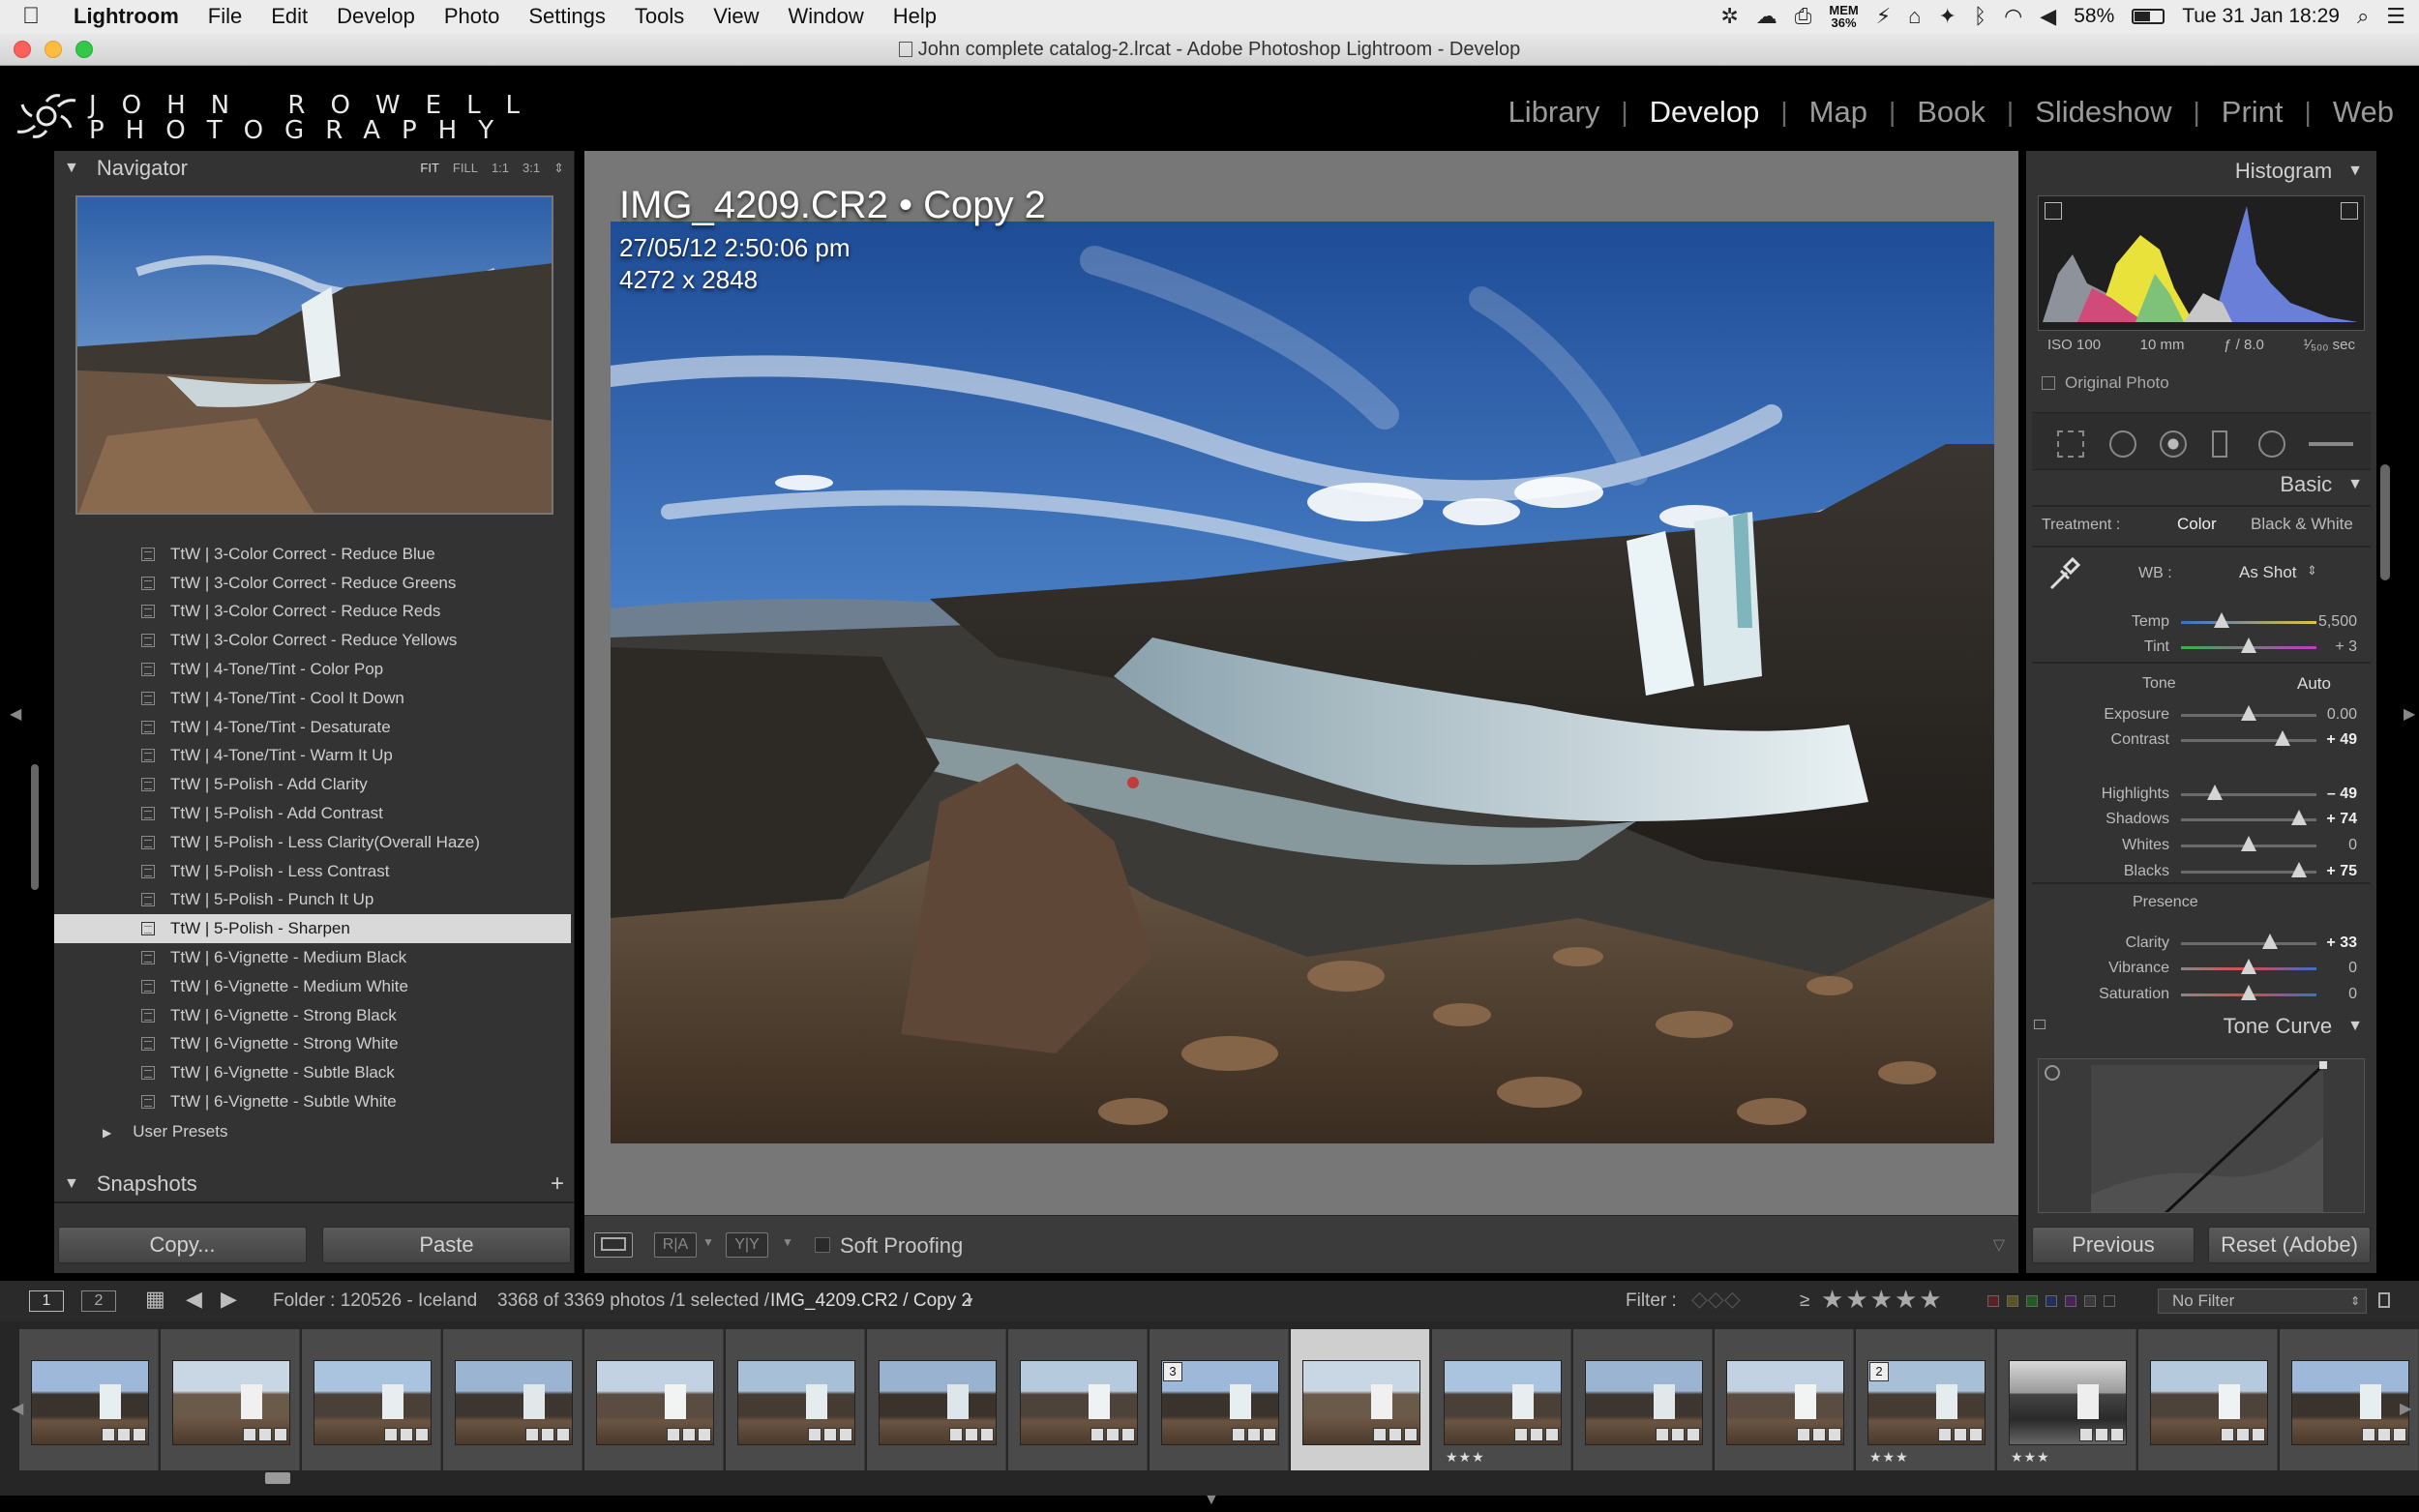  What do you see at coordinates (1172, 1371) in the screenshot?
I see `stack-count-badge: 3` at bounding box center [1172, 1371].